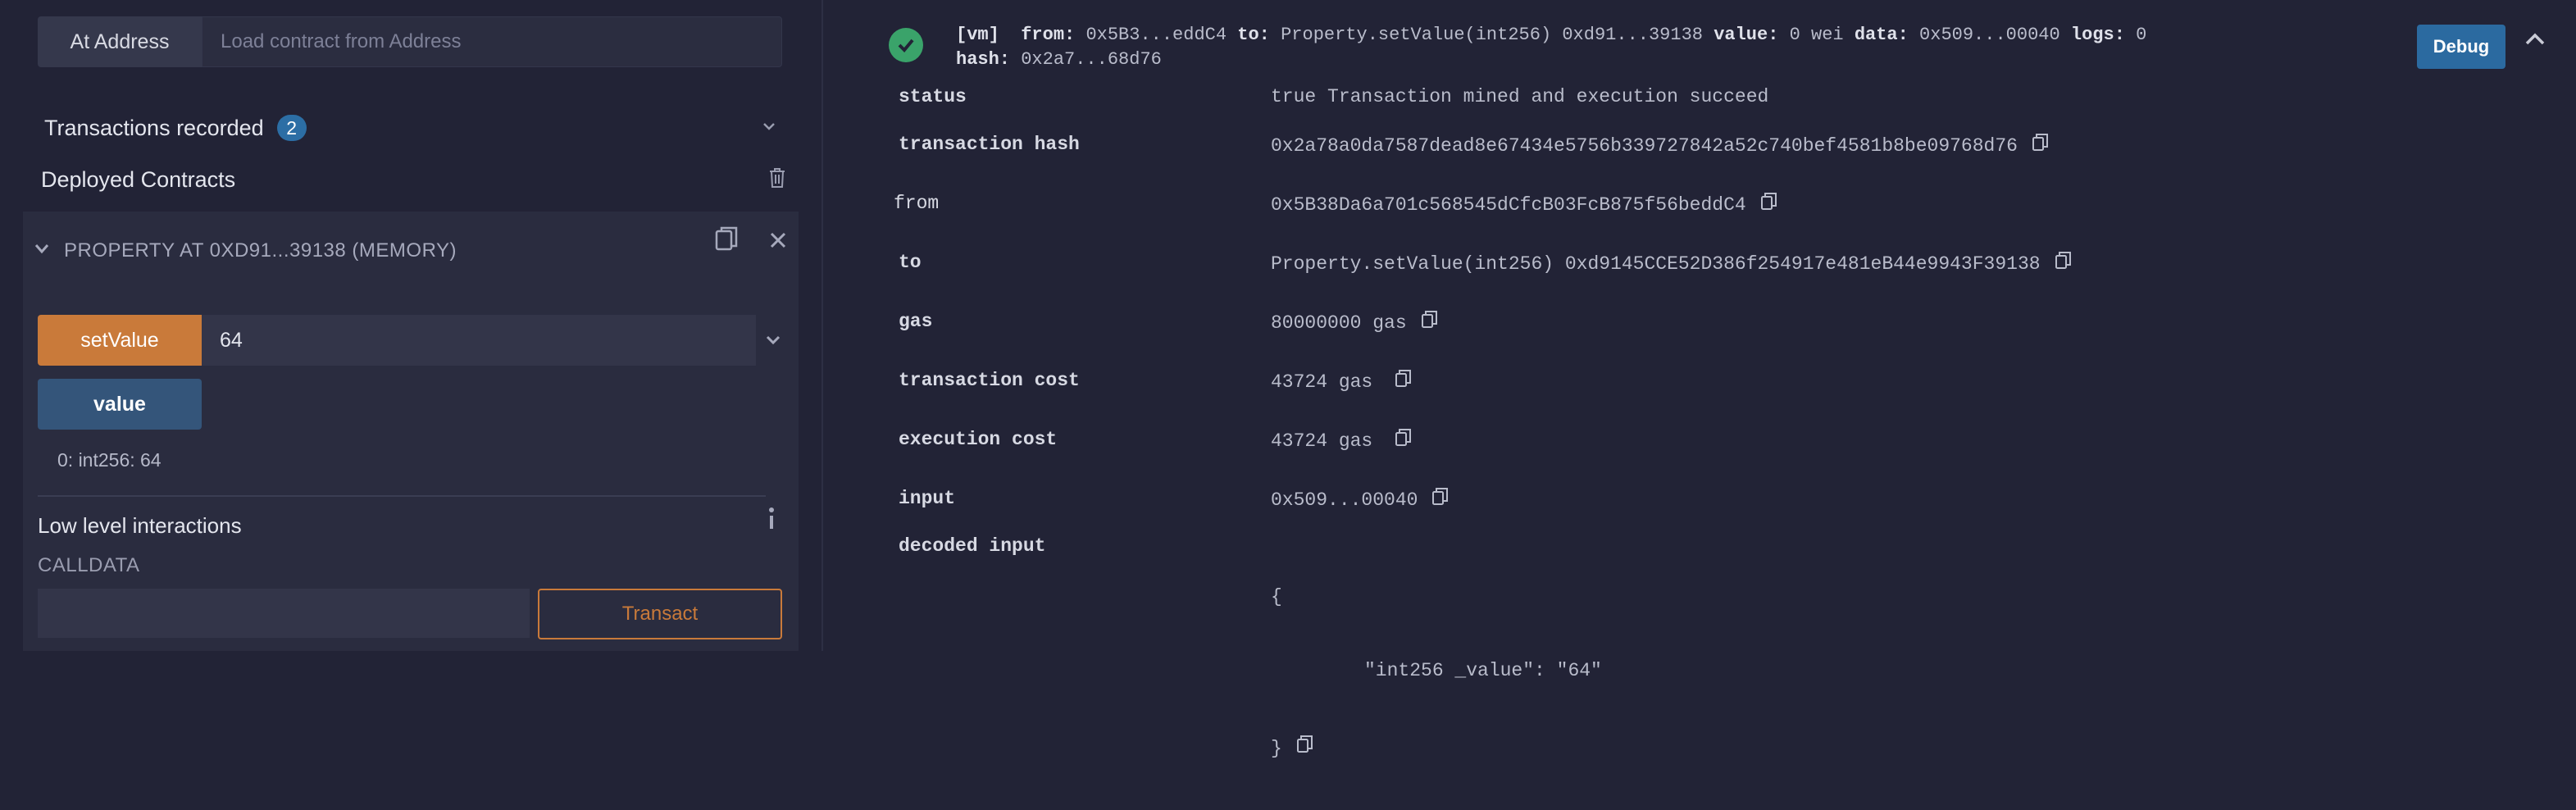  What do you see at coordinates (990, 144) in the screenshot?
I see `tx-hash-label: transaction hash` at bounding box center [990, 144].